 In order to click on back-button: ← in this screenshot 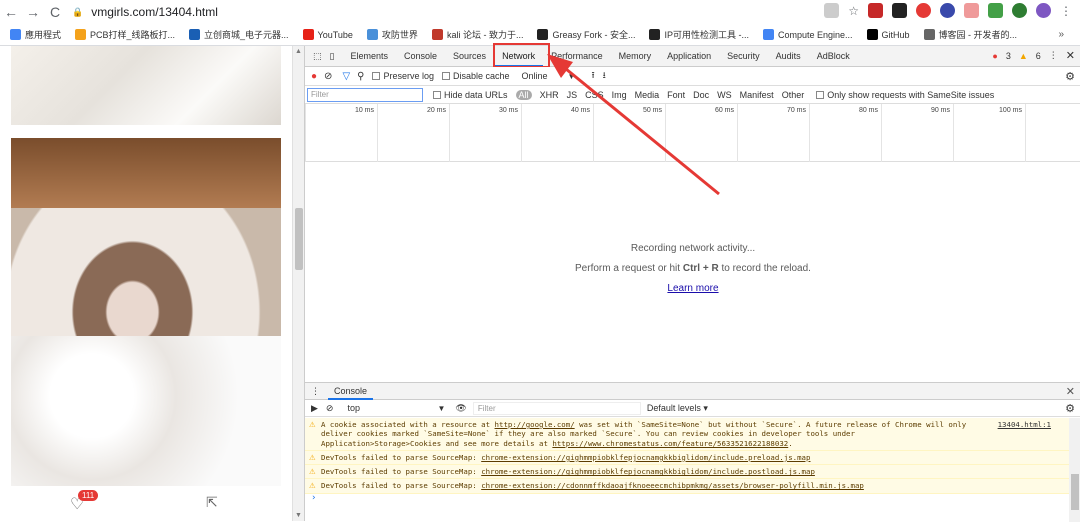, I will do `click(11, 12)`.